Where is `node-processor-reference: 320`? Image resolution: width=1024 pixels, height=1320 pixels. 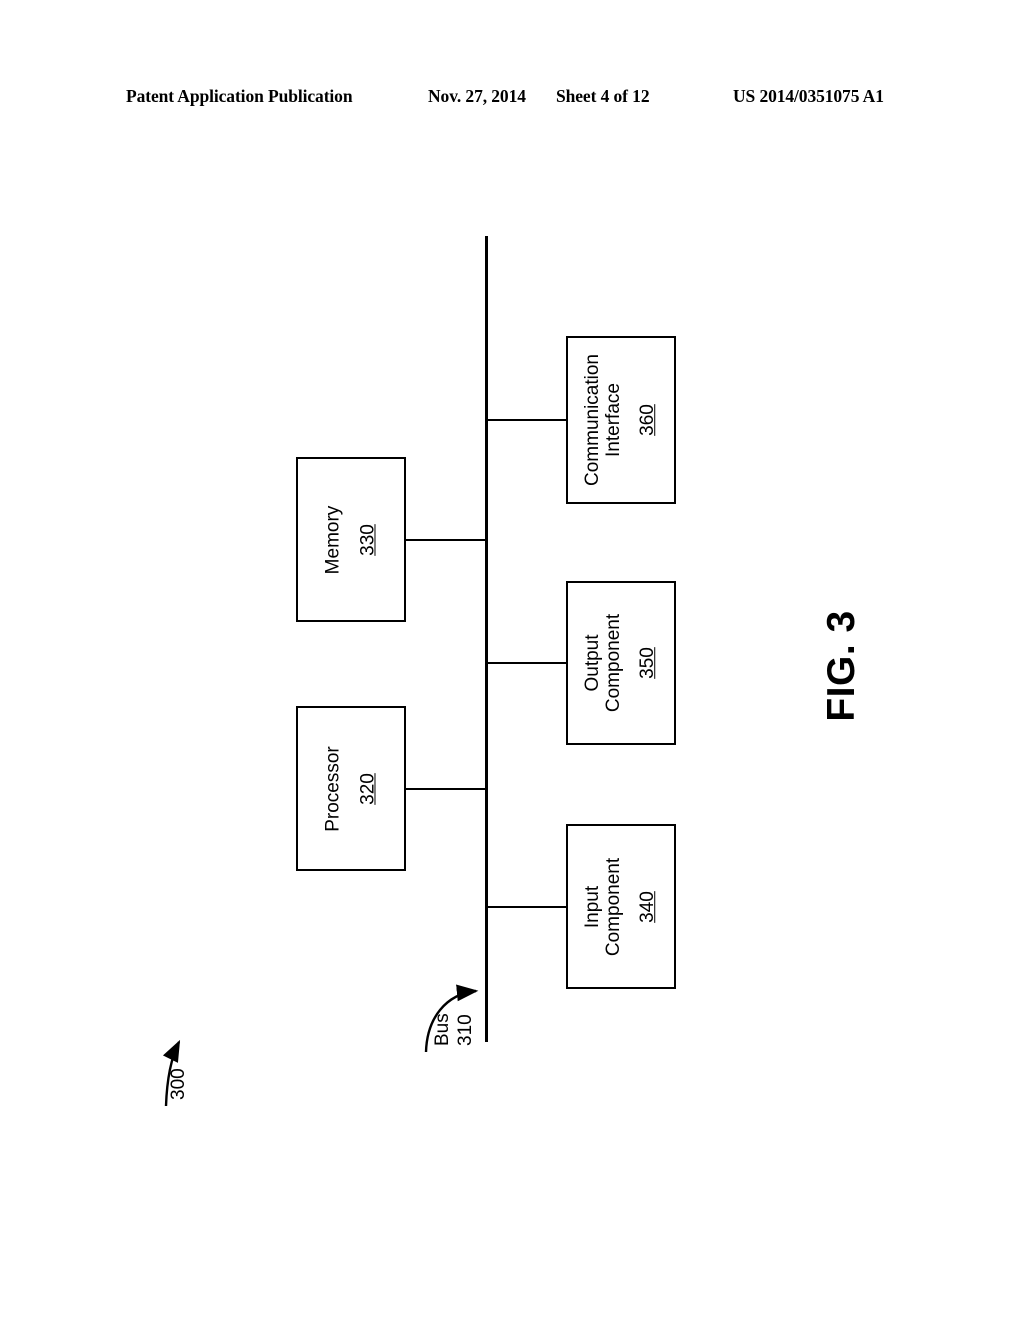
node-processor-reference: 320 is located at coordinates (367, 788).